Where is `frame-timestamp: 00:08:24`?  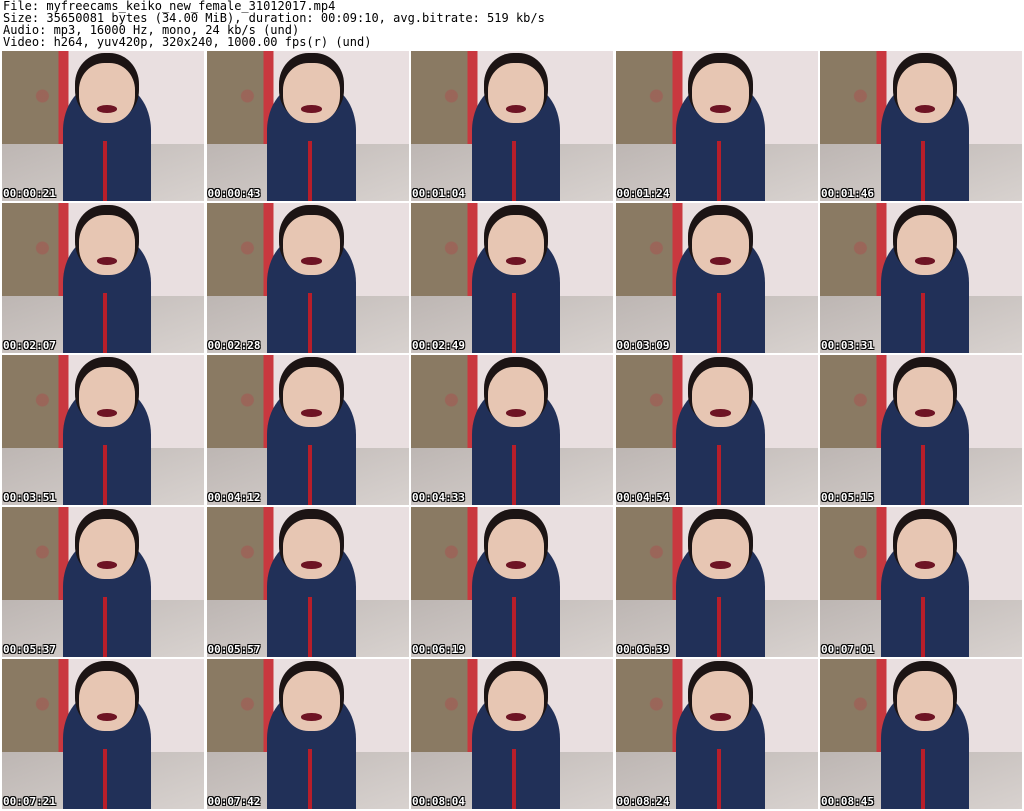 frame-timestamp: 00:08:24 is located at coordinates (643, 801).